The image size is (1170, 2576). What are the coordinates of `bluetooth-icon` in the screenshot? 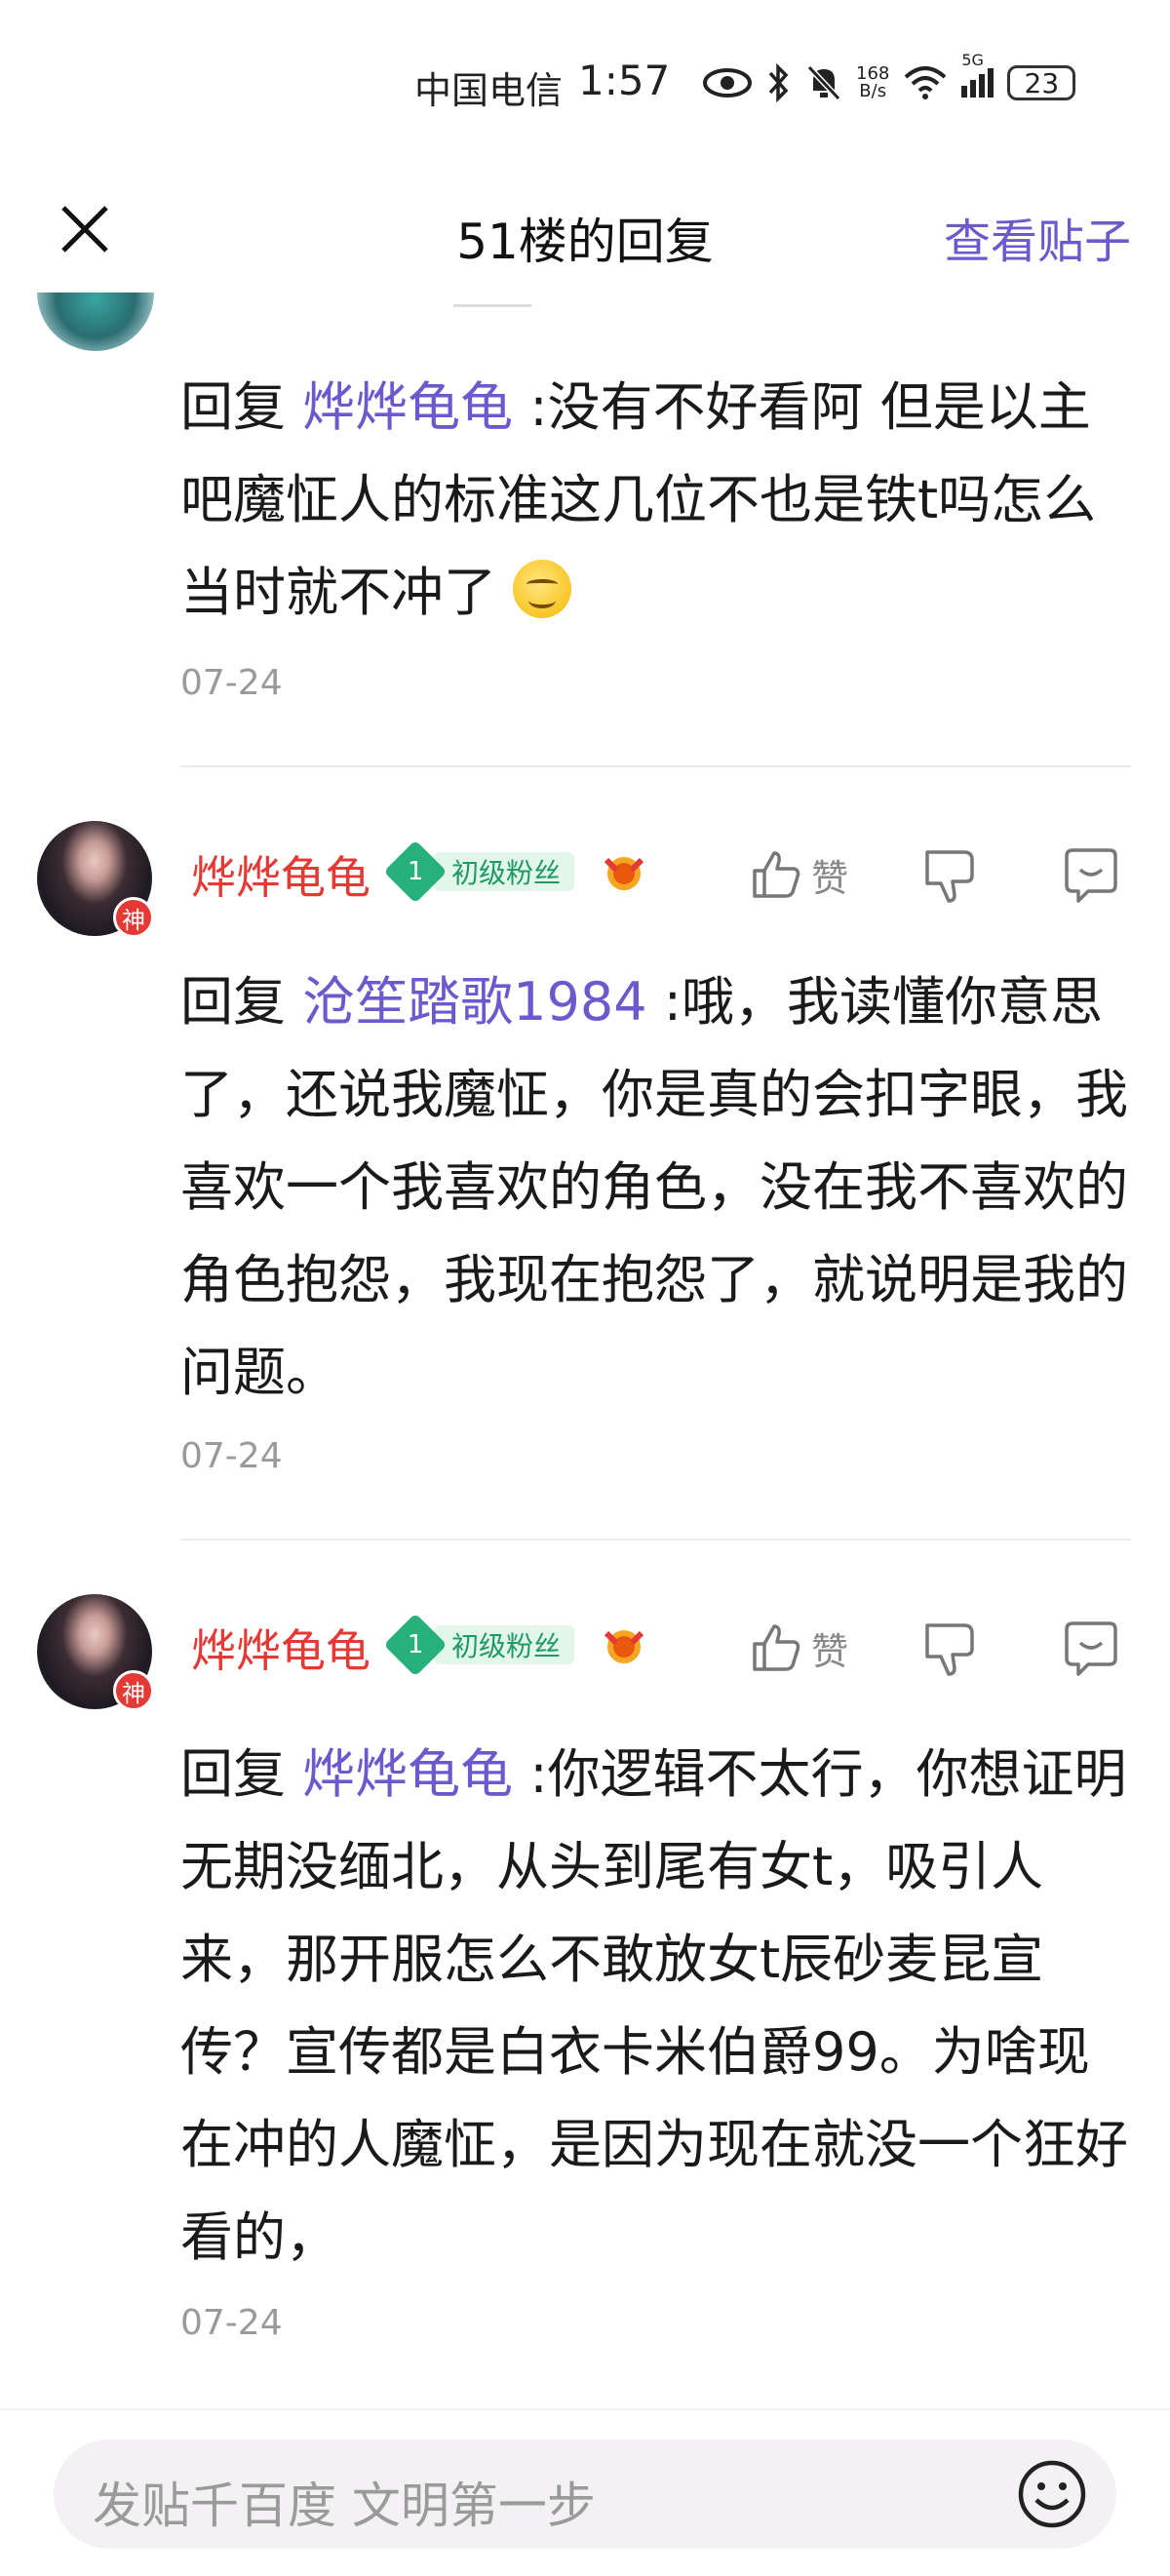 It's located at (778, 82).